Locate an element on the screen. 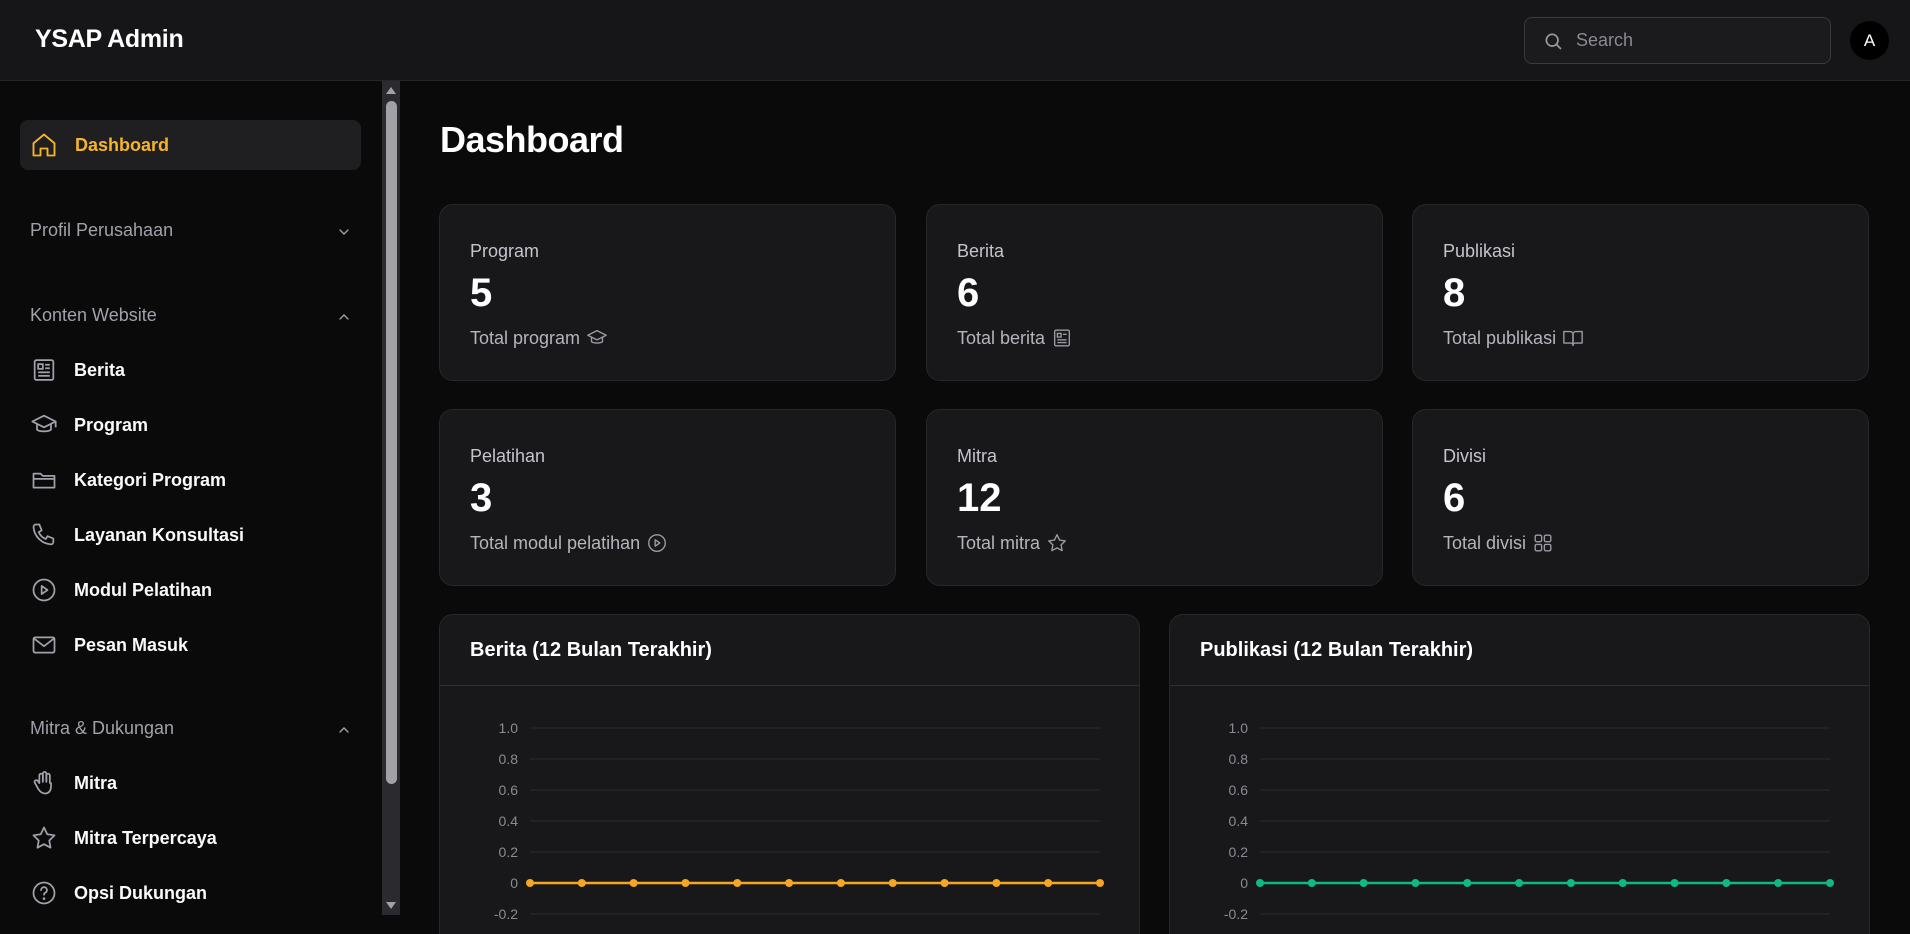 The width and height of the screenshot is (1910, 934). sidebar-item-label: Program is located at coordinates (111, 425).